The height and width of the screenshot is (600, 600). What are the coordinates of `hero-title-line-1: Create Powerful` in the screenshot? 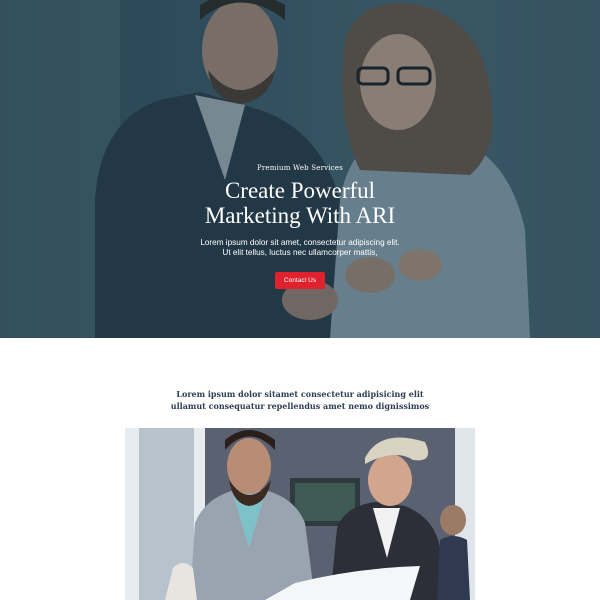 It's located at (300, 190).